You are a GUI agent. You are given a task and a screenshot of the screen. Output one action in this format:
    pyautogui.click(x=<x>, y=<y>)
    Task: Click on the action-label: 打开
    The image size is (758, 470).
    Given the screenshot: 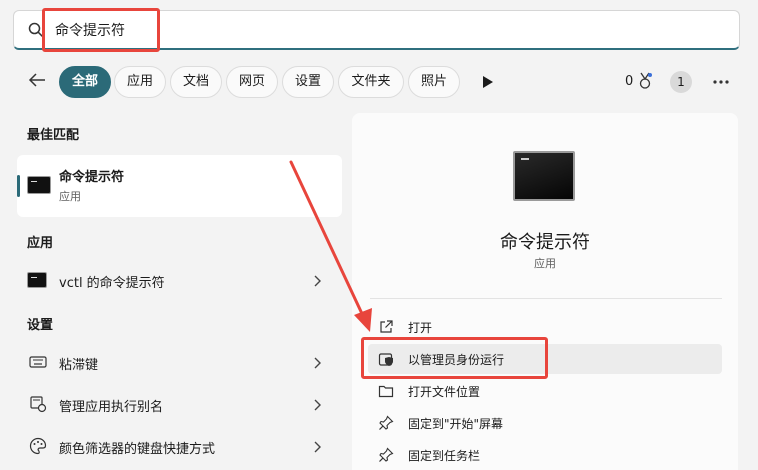 What is the action you would take?
    pyautogui.click(x=420, y=328)
    